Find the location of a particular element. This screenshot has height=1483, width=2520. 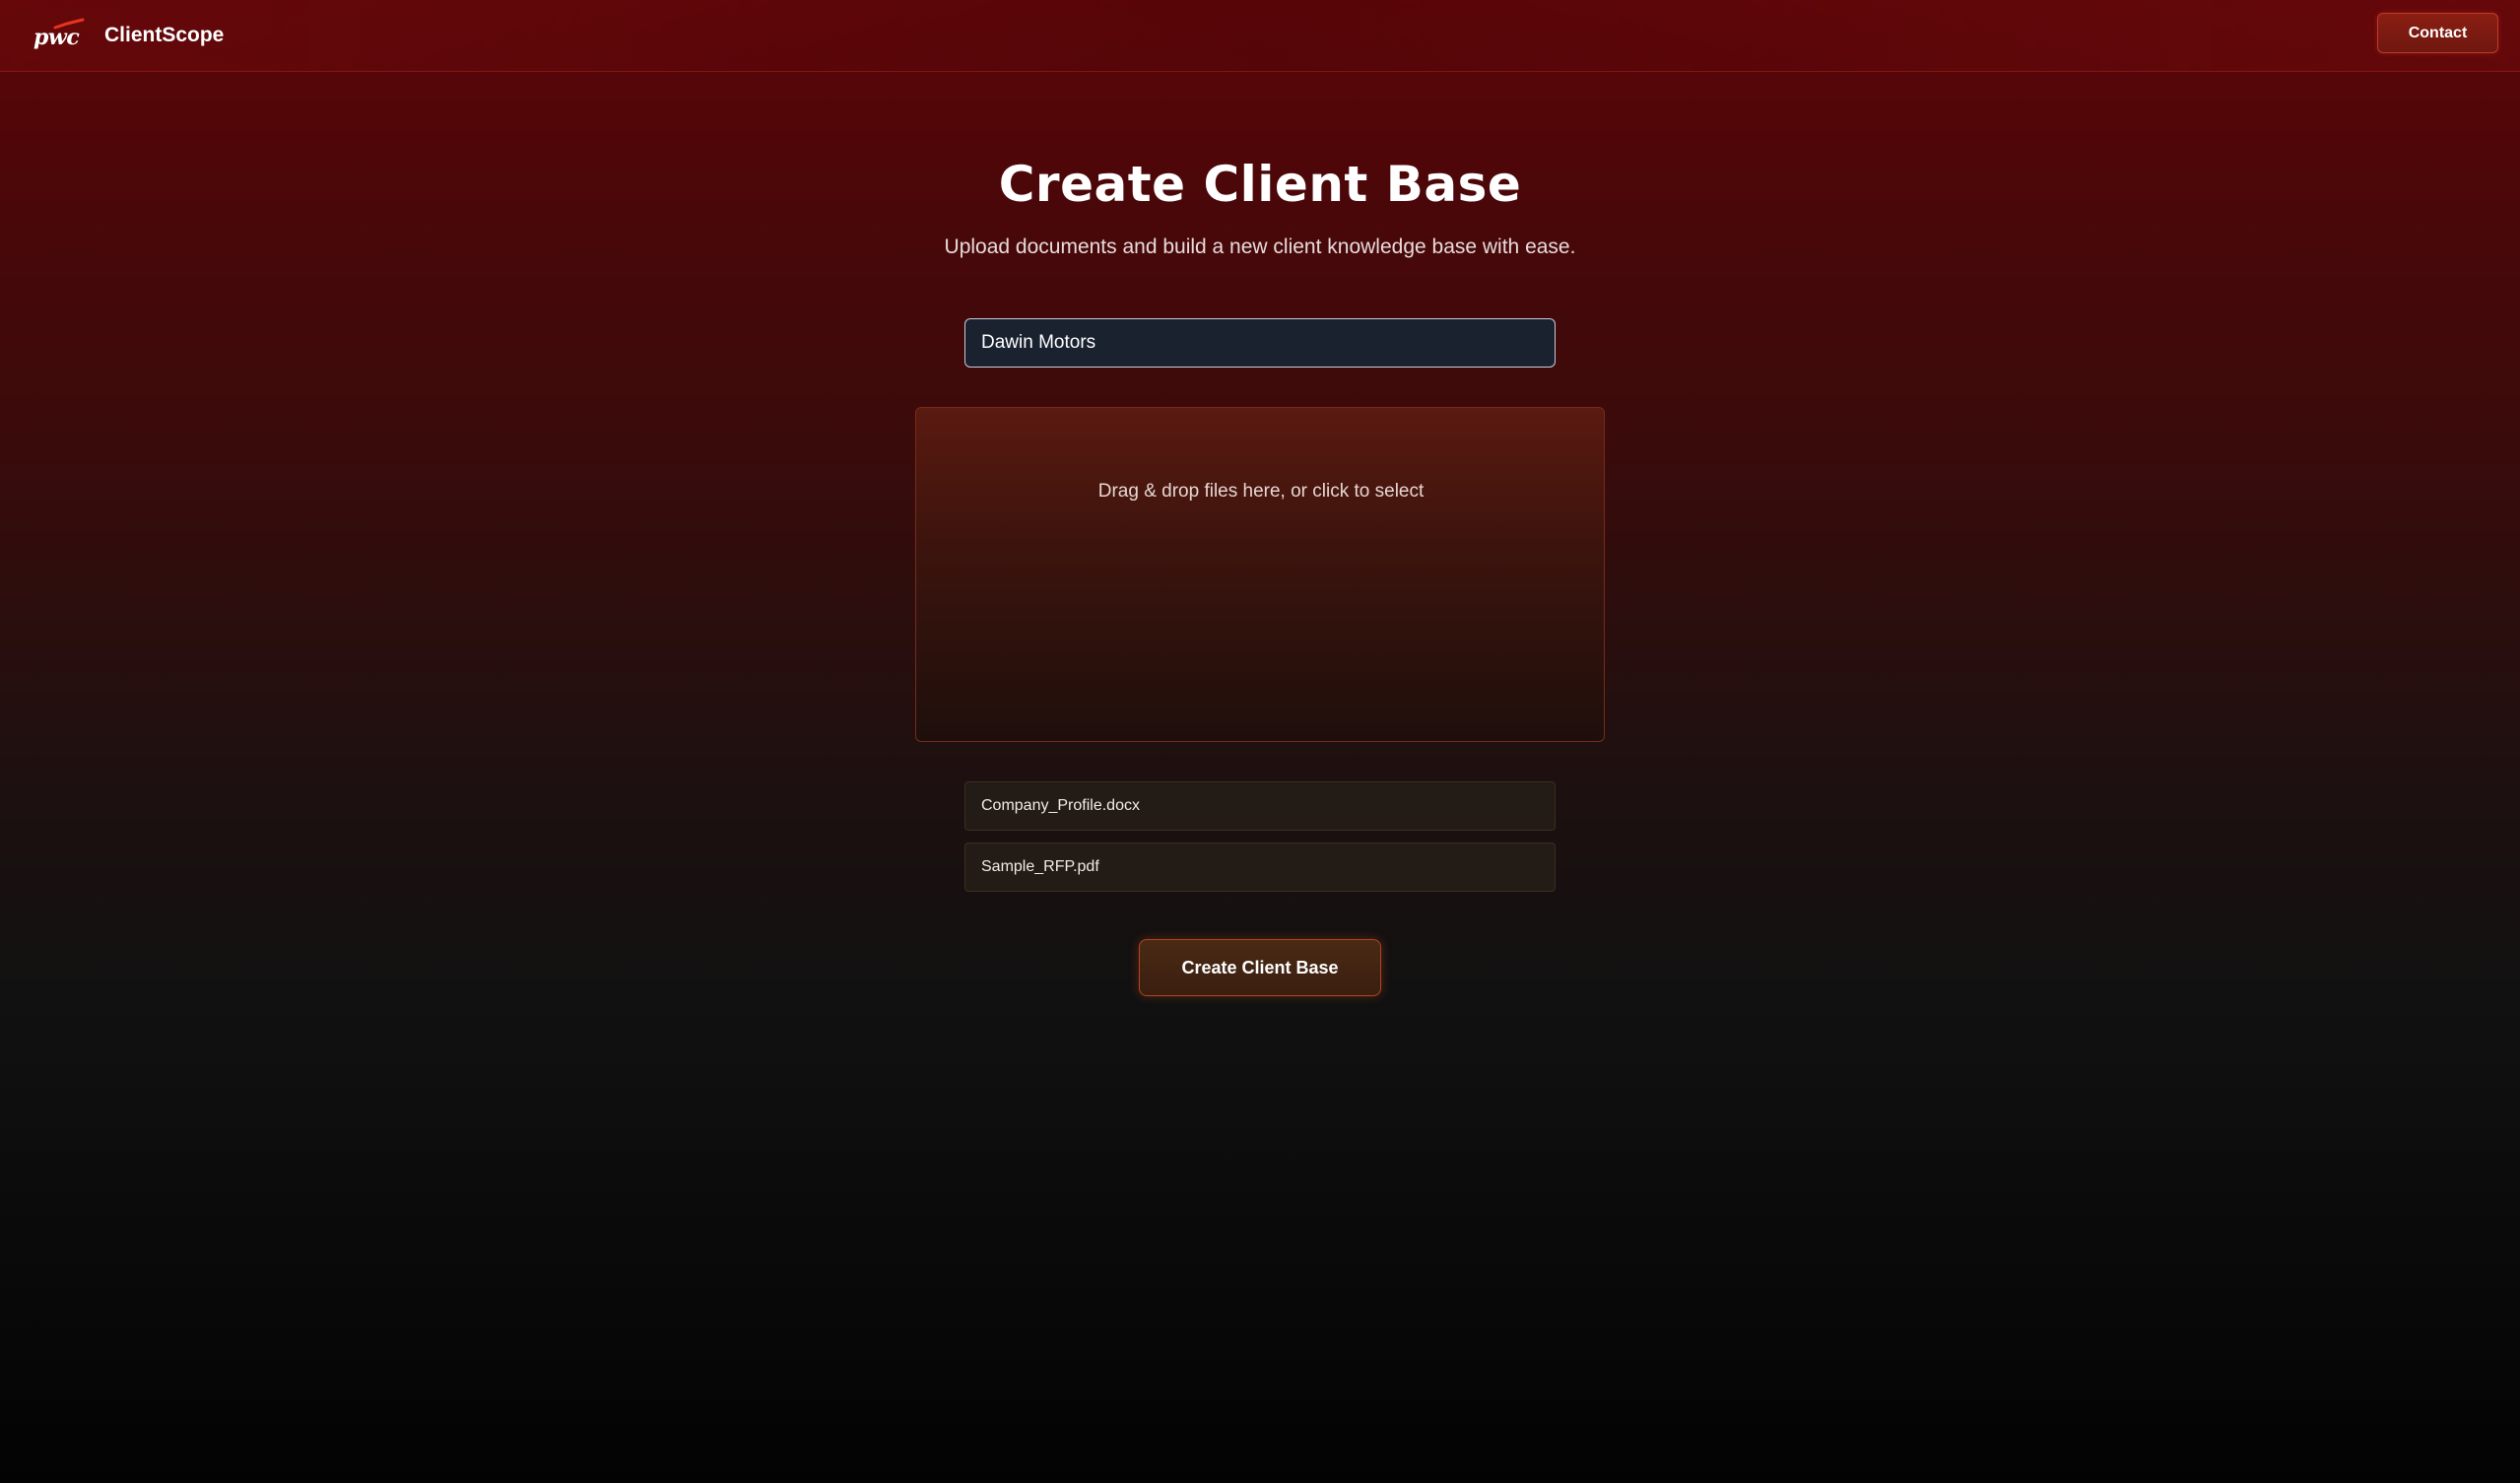

client-name-input is located at coordinates (1260, 343).